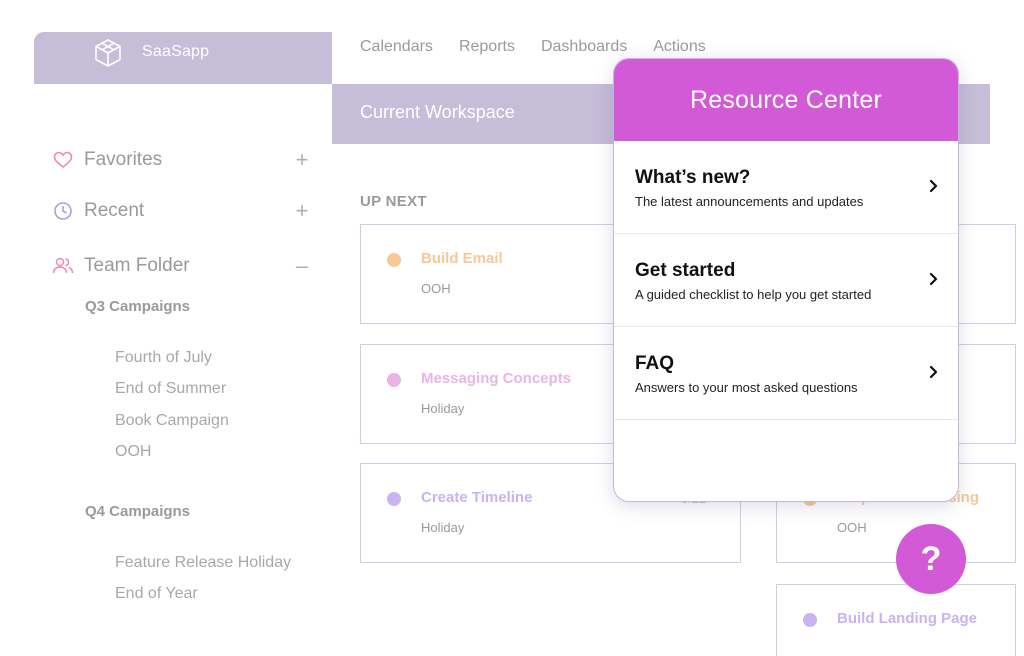 The width and height of the screenshot is (1024, 656). What do you see at coordinates (156, 594) in the screenshot?
I see `folder-item: End of Year` at bounding box center [156, 594].